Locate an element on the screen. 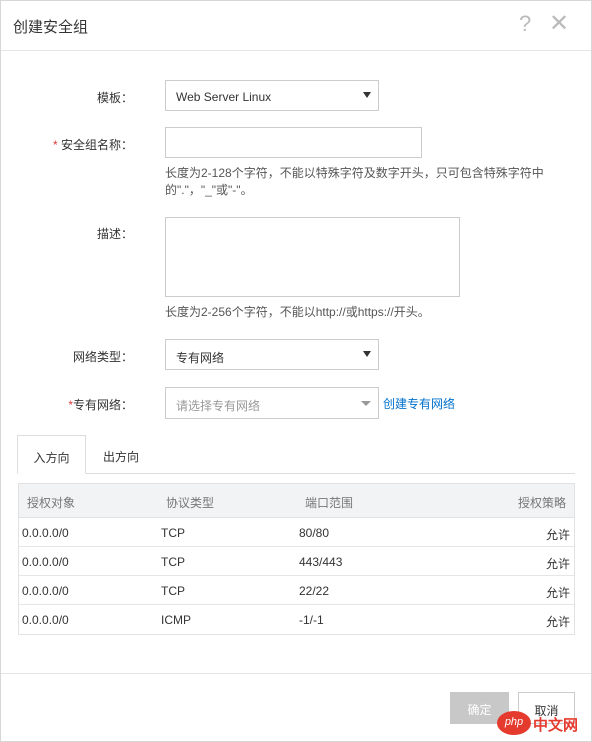  table-row: 0.0.0.0/0 TCP 80/80 允许 is located at coordinates (296, 532).